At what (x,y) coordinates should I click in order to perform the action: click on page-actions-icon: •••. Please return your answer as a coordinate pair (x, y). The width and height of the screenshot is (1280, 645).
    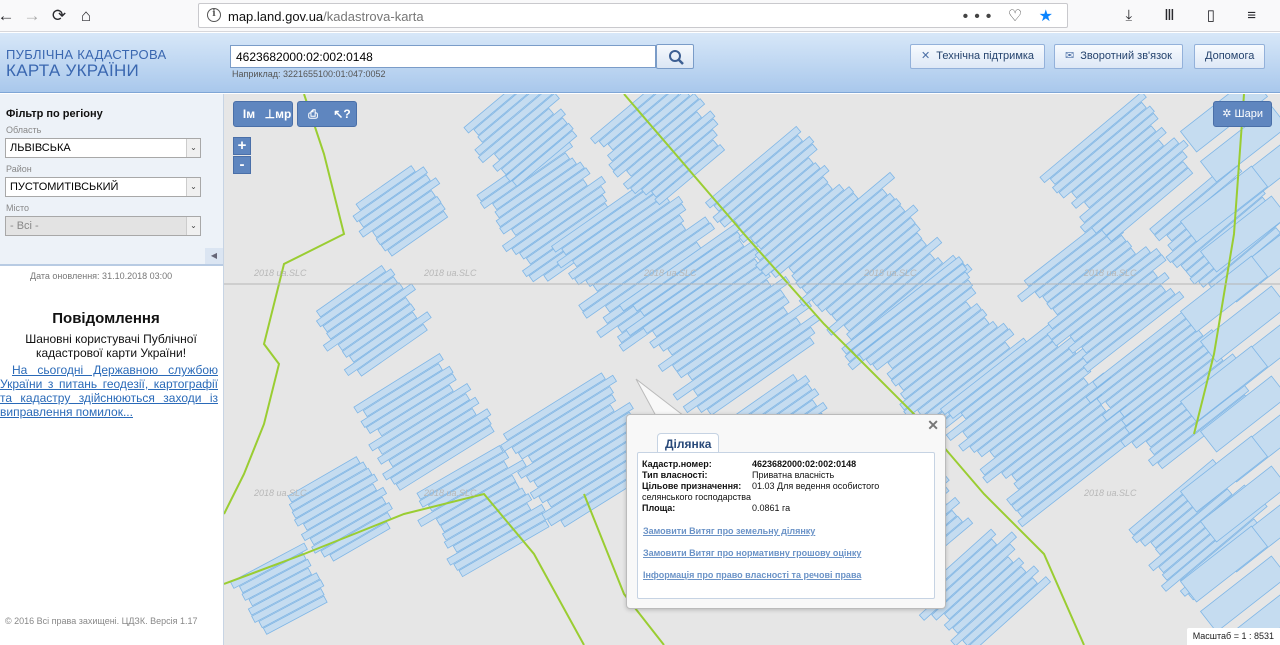
    Looking at the image, I should click on (980, 16).